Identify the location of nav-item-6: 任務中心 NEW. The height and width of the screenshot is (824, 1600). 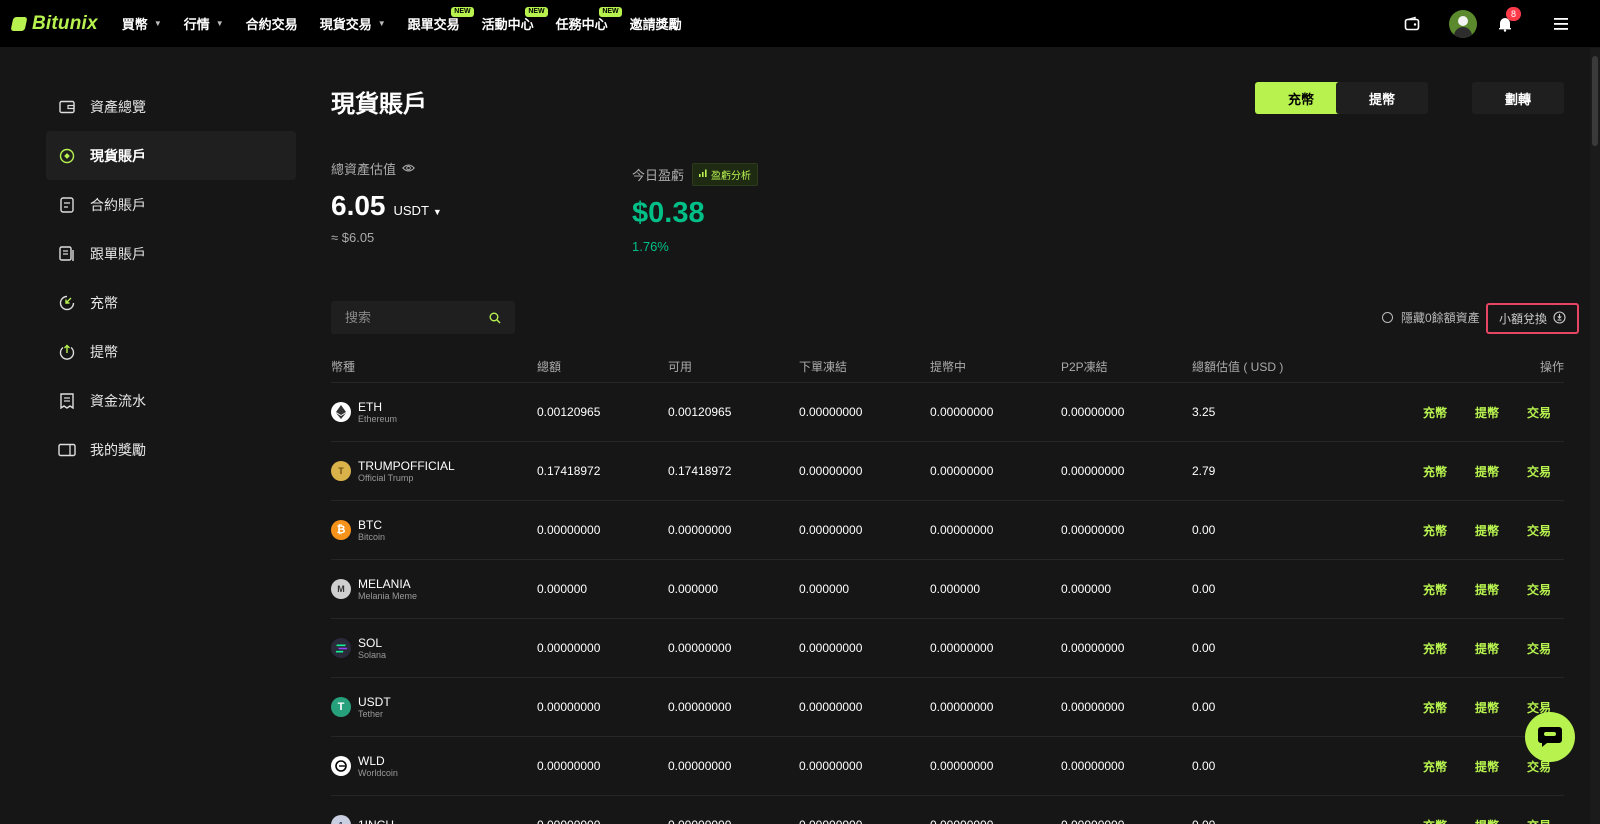
(589, 23).